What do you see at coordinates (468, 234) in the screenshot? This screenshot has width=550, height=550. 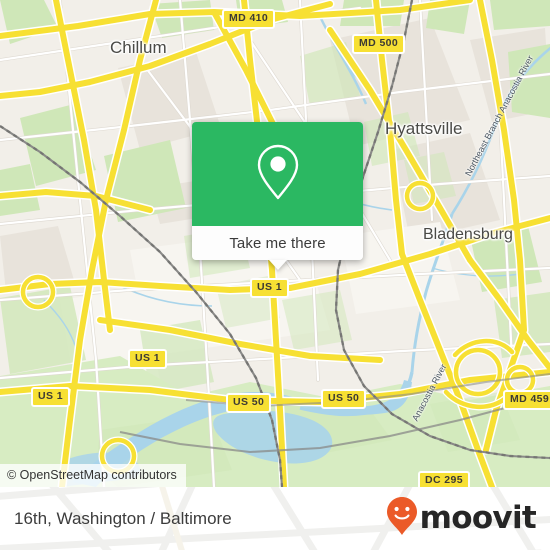 I see `map-place-label: Bladensburg` at bounding box center [468, 234].